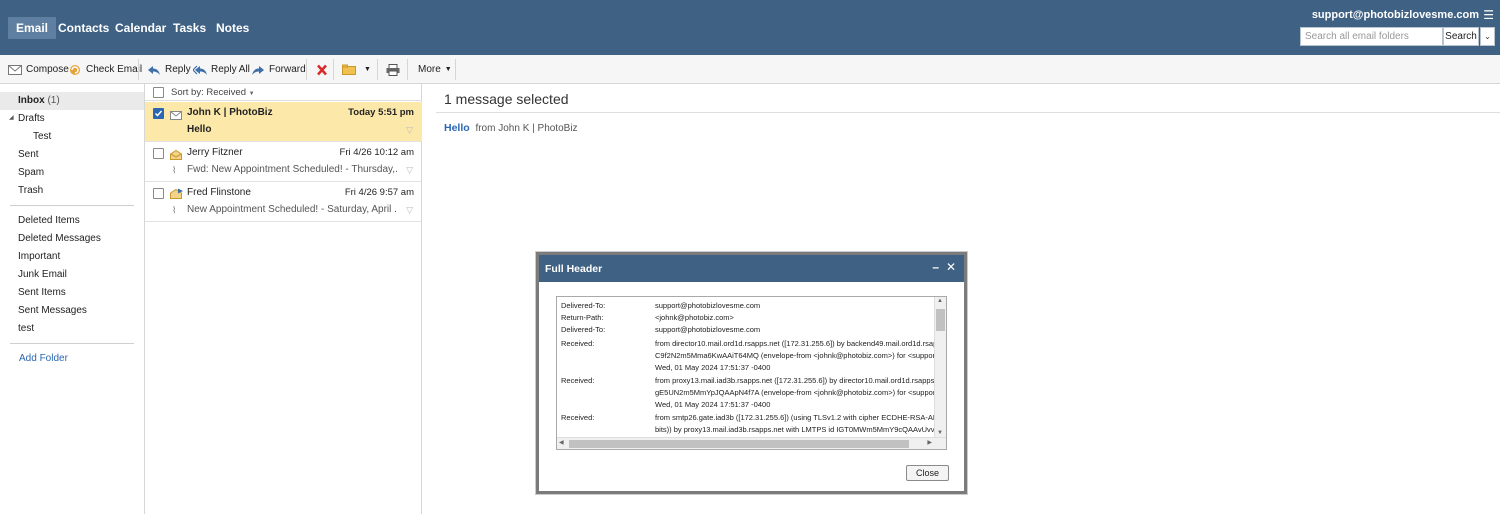  Describe the element at coordinates (561, 442) in the screenshot. I see `scroll-left-icon: ◀` at that location.